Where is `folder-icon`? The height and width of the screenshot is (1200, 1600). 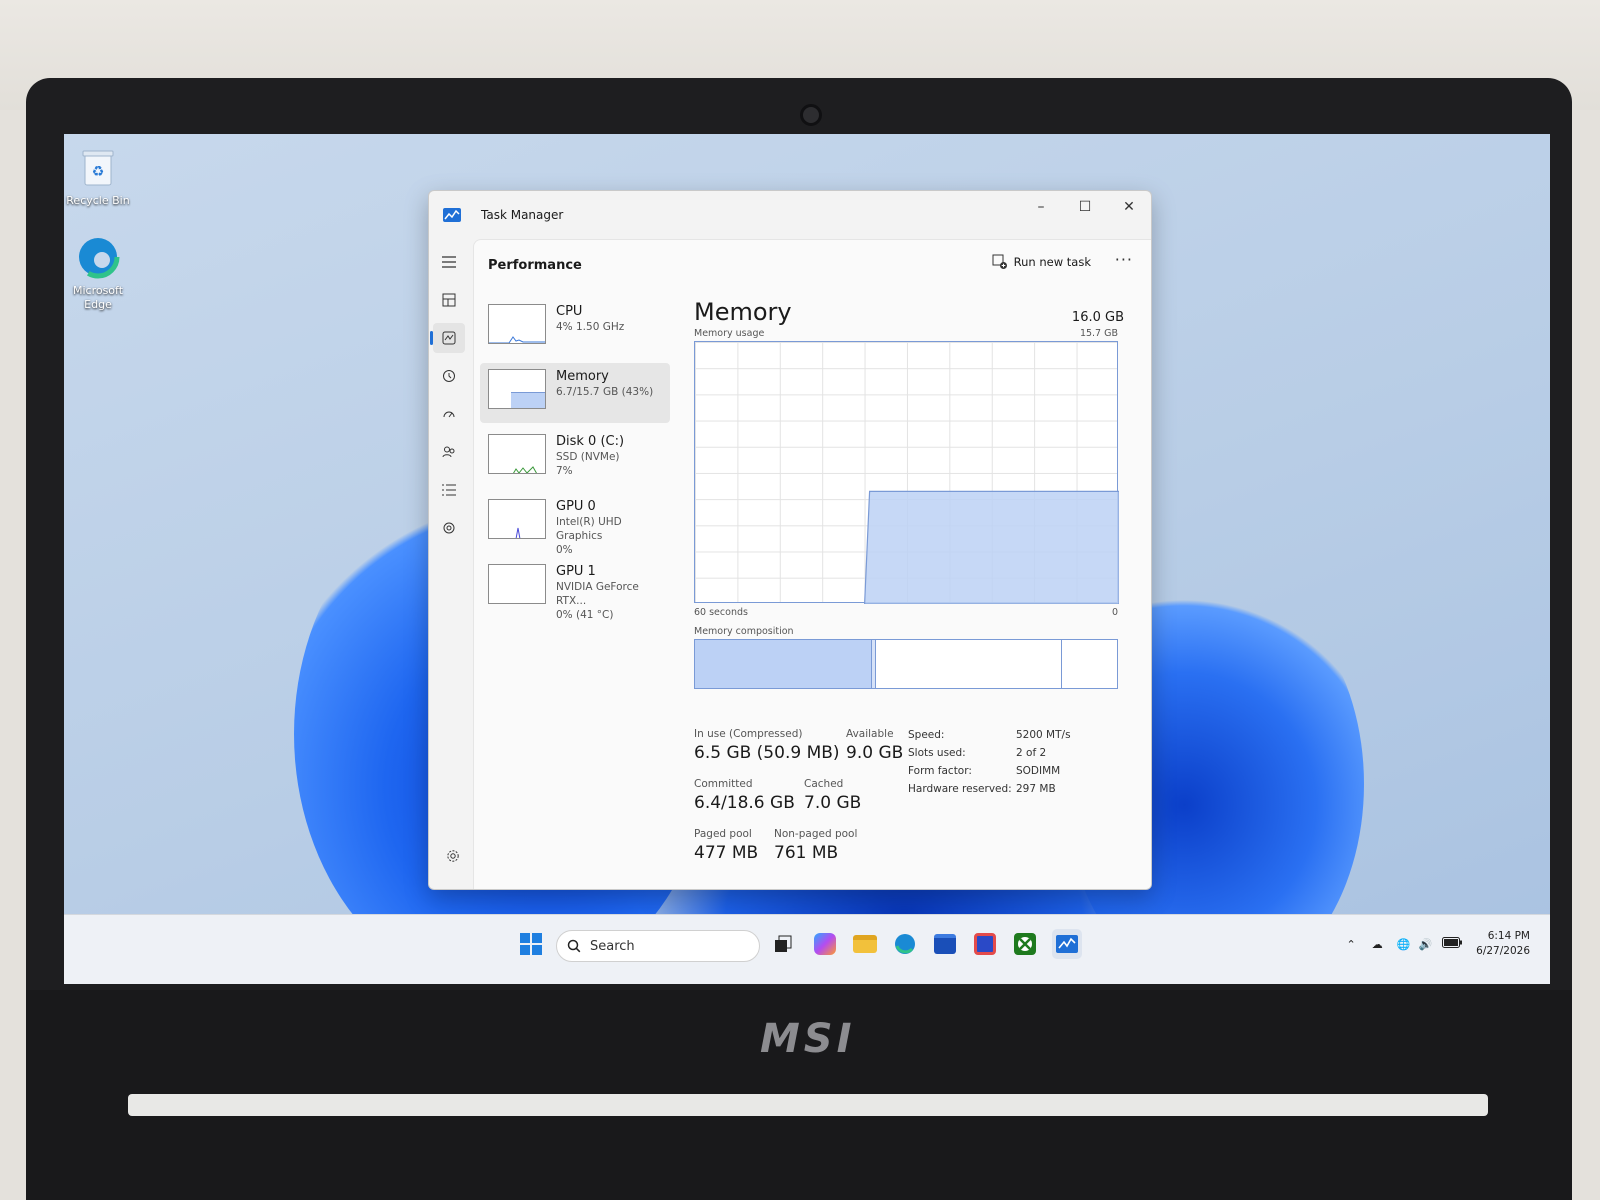 folder-icon is located at coordinates (865, 944).